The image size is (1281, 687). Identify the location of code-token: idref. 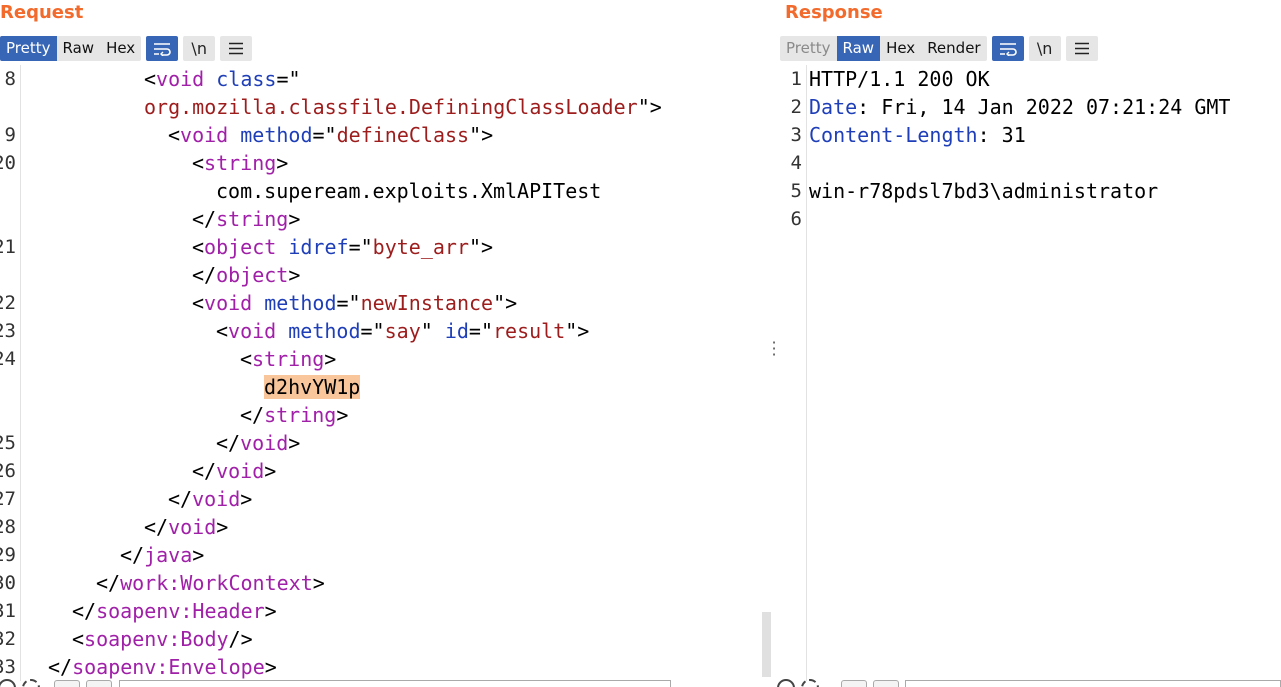
(318, 247).